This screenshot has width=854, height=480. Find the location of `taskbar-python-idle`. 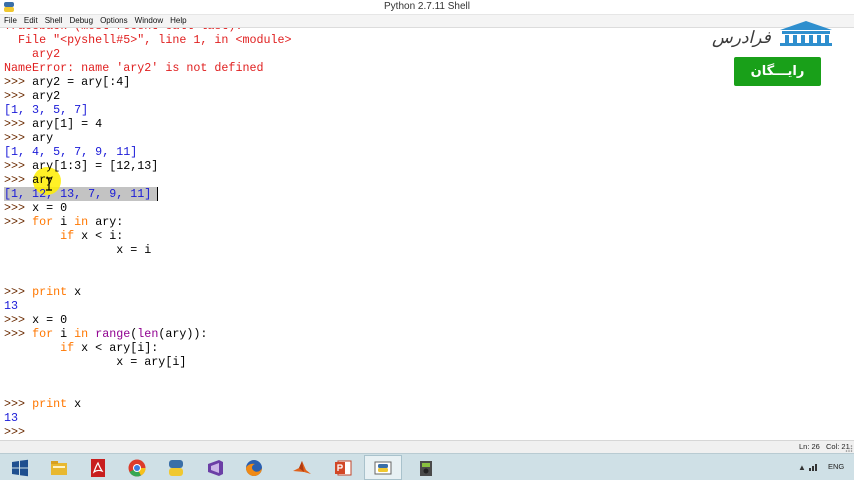

taskbar-python-idle is located at coordinates (383, 467).